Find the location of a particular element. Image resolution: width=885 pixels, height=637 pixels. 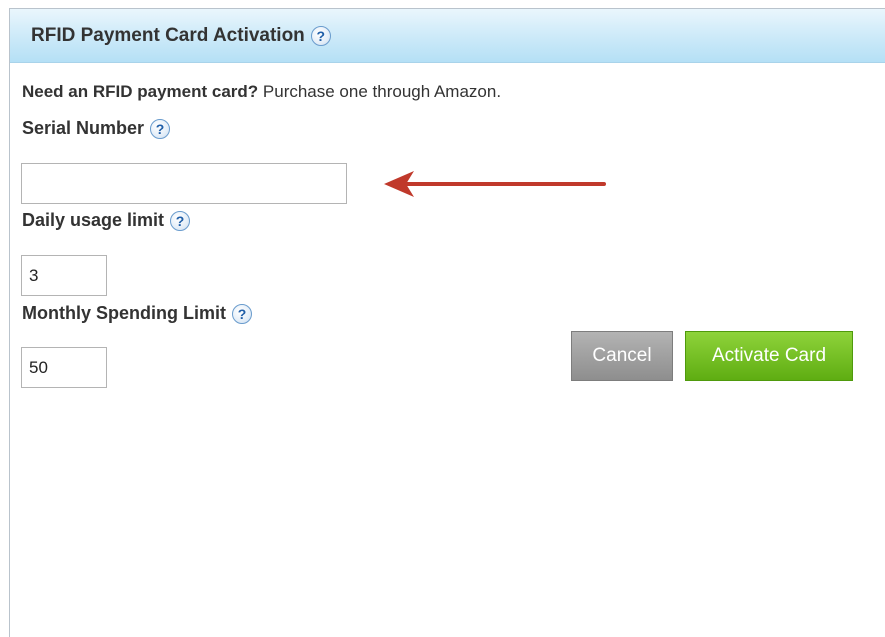

monthly-spending-limit-help-icon: ? is located at coordinates (241, 313).